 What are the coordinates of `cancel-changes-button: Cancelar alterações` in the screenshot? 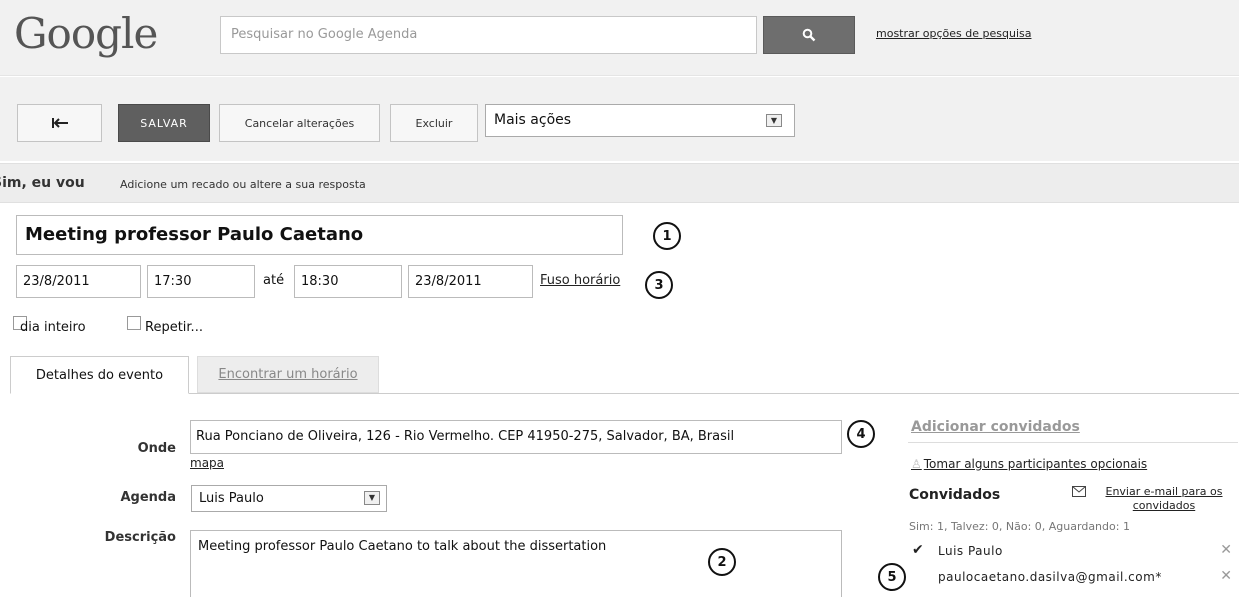 It's located at (299, 123).